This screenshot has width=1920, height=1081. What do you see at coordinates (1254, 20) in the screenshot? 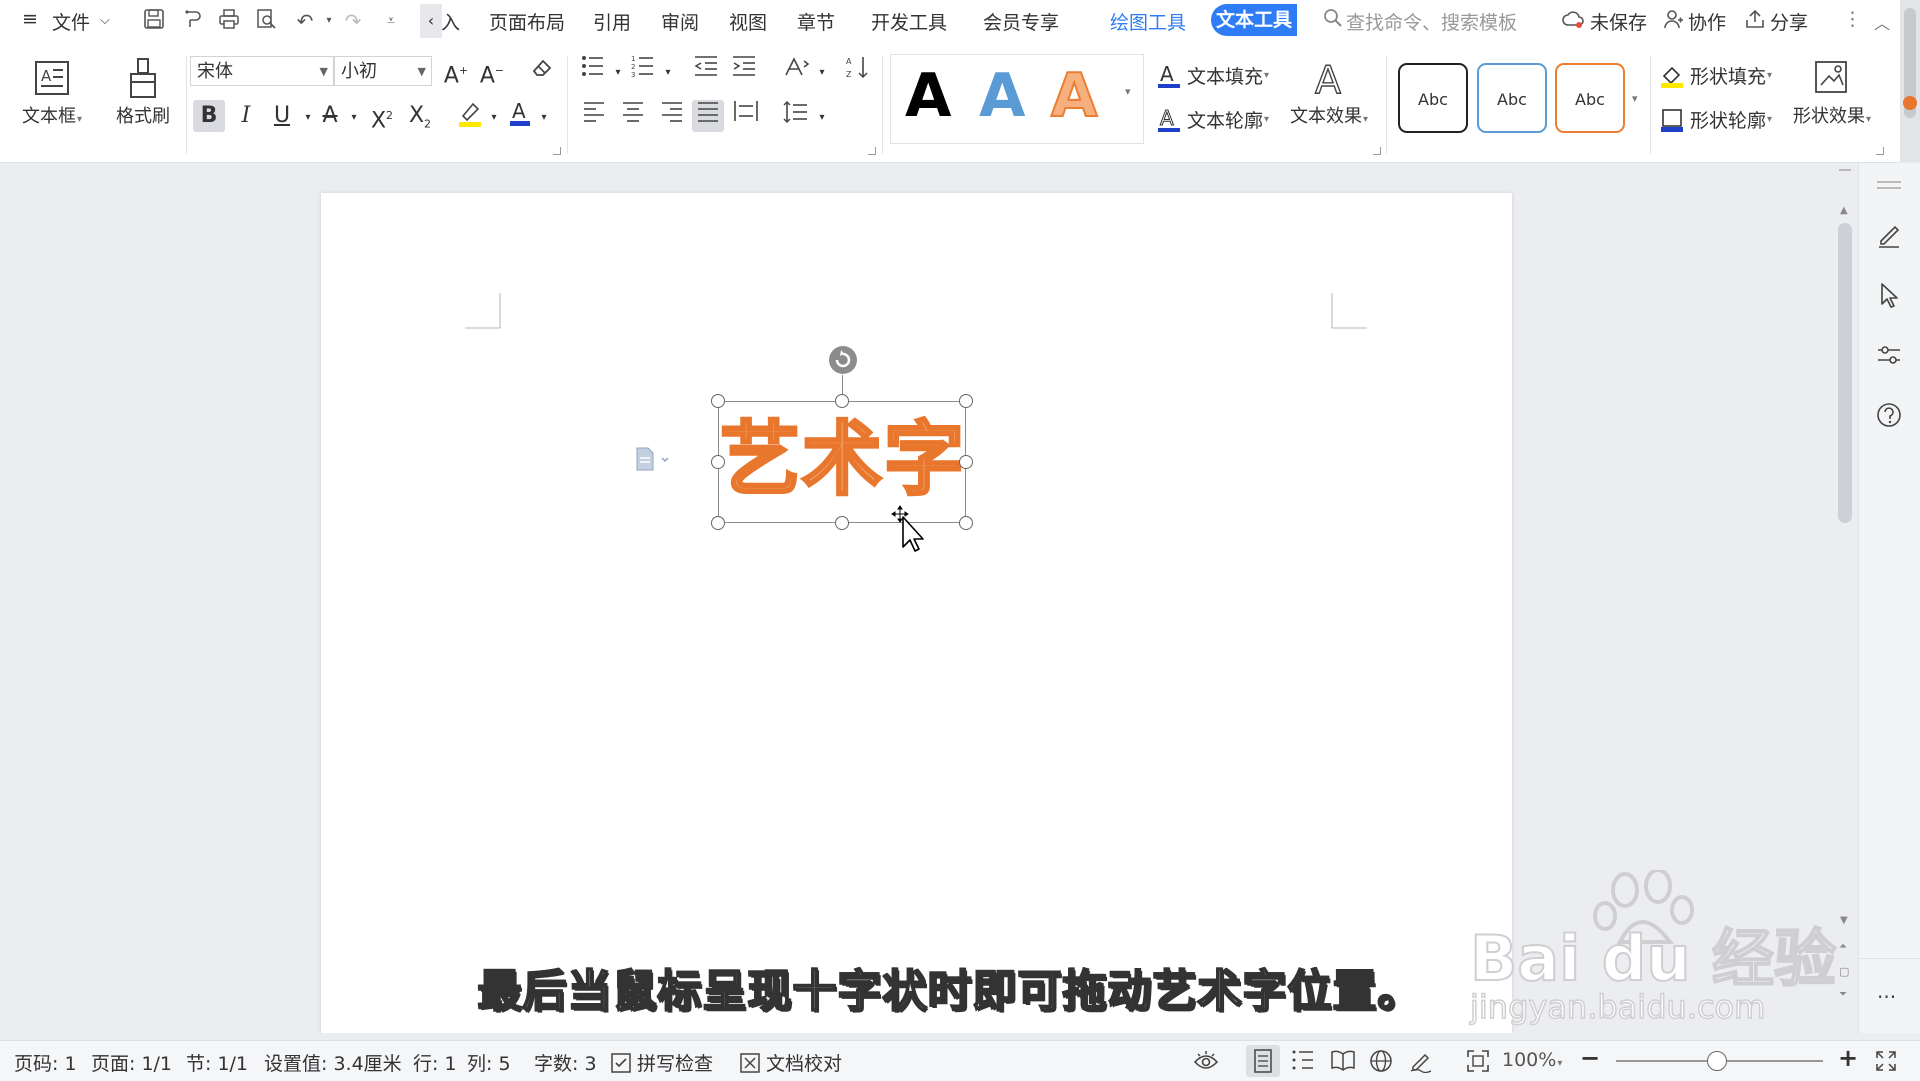
I see `tab-text-tools: 文本工具` at bounding box center [1254, 20].